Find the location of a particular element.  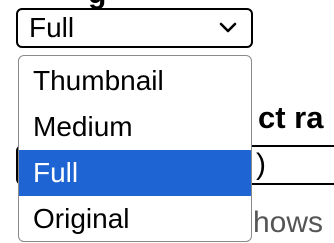

select-current-value: Full is located at coordinates (52, 27).